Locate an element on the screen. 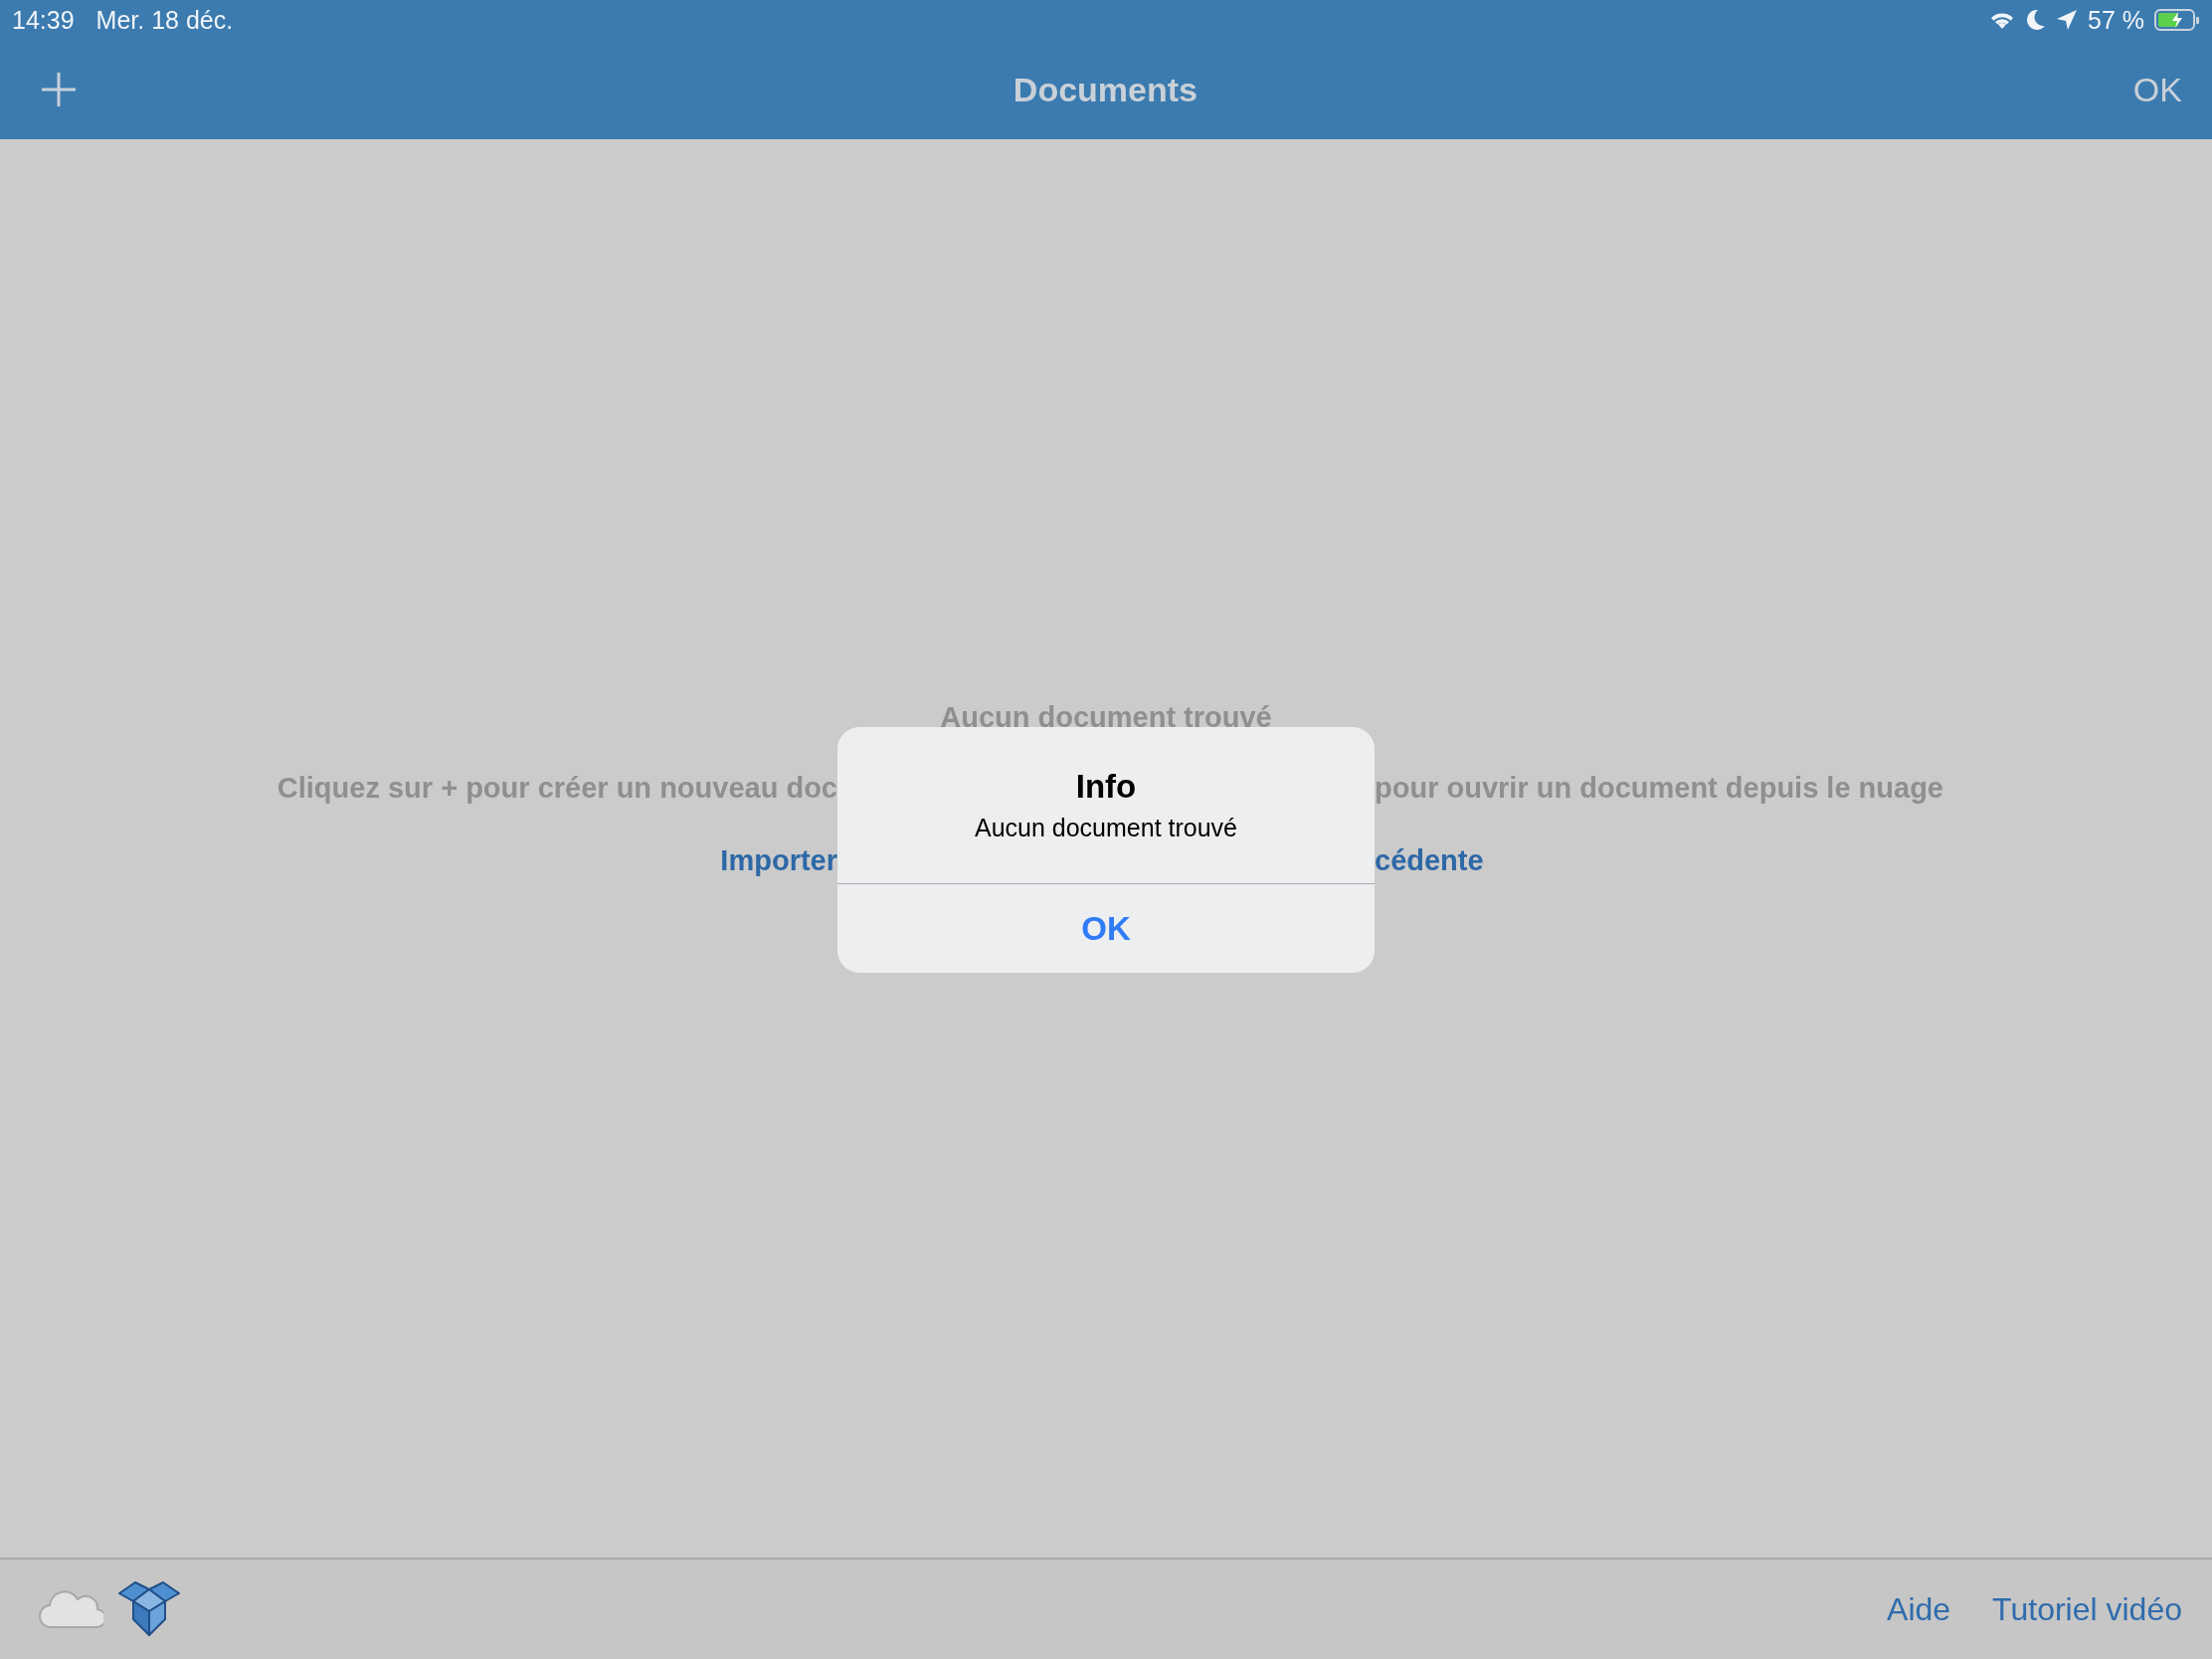  location-arrow-icon is located at coordinates (2067, 20).